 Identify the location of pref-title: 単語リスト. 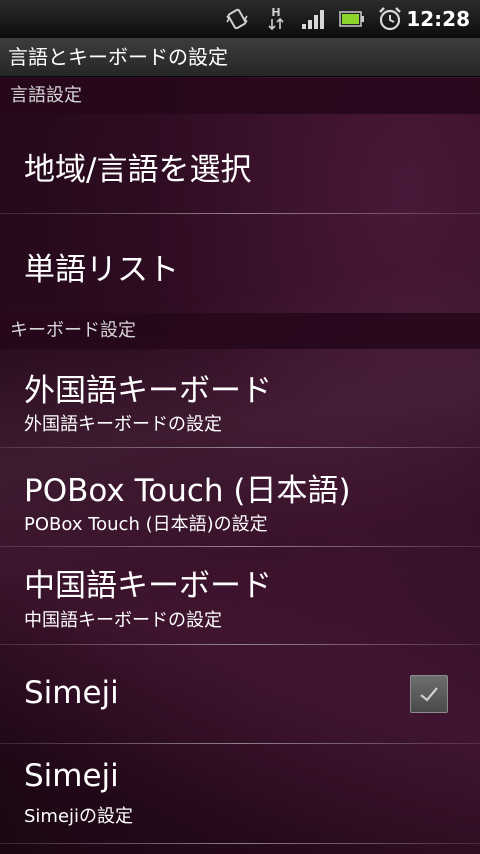
(101, 270).